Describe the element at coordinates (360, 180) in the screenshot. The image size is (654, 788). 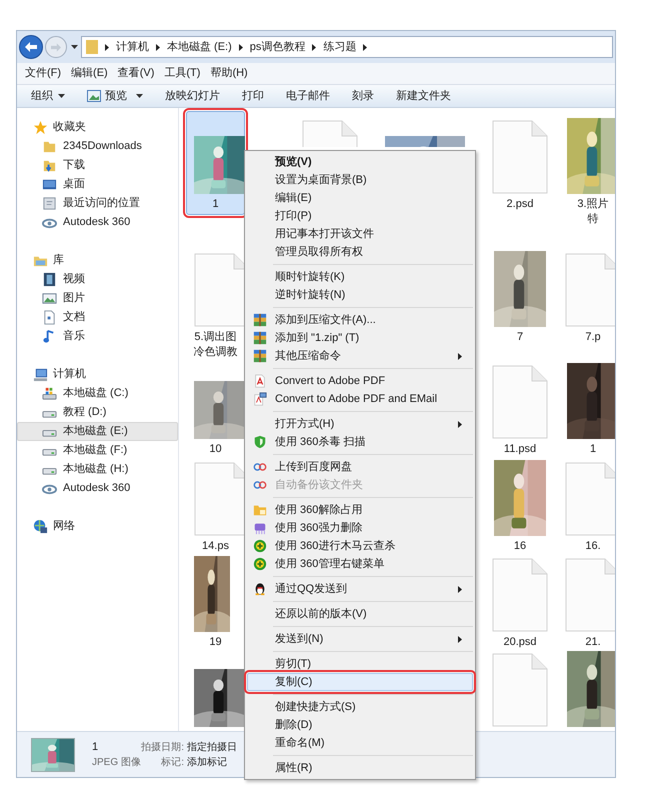
I see `menu-item: 设置为桌面背景(B)` at that location.